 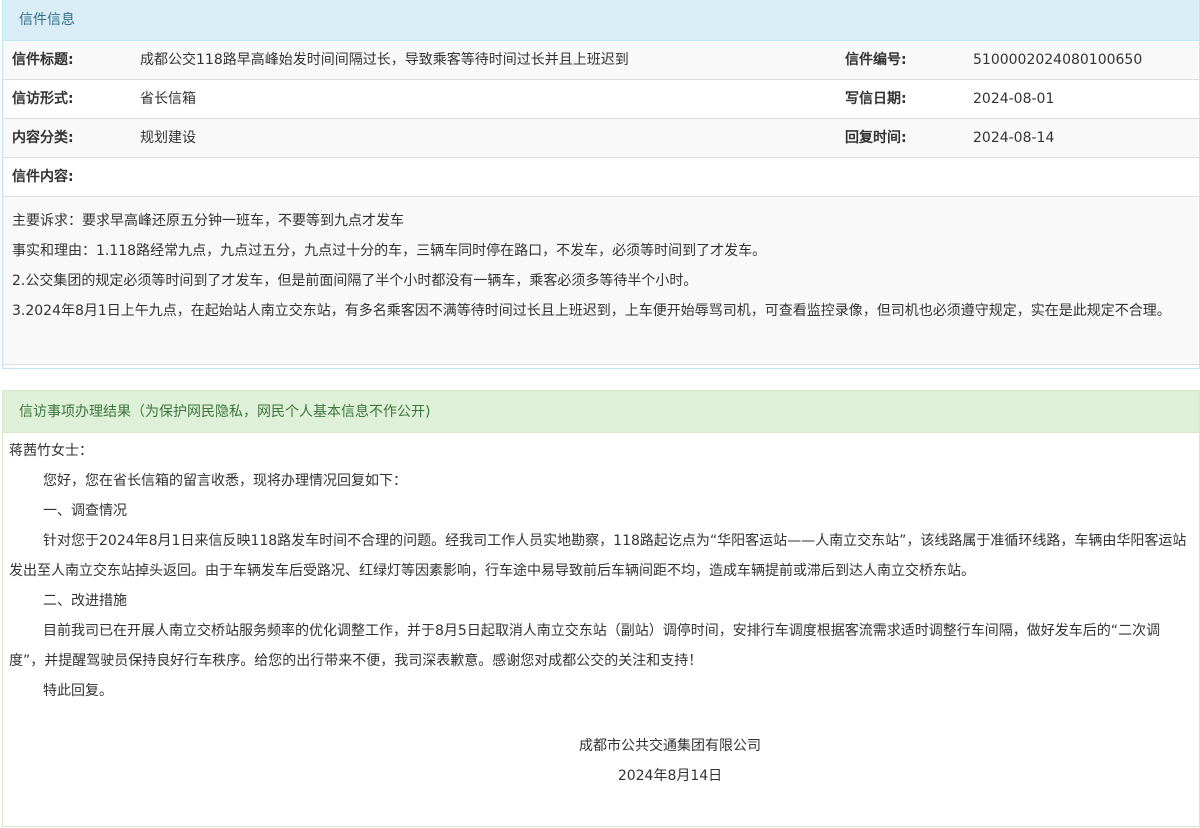 What do you see at coordinates (43, 60) in the screenshot?
I see `letter-title-label: 信件标题:` at bounding box center [43, 60].